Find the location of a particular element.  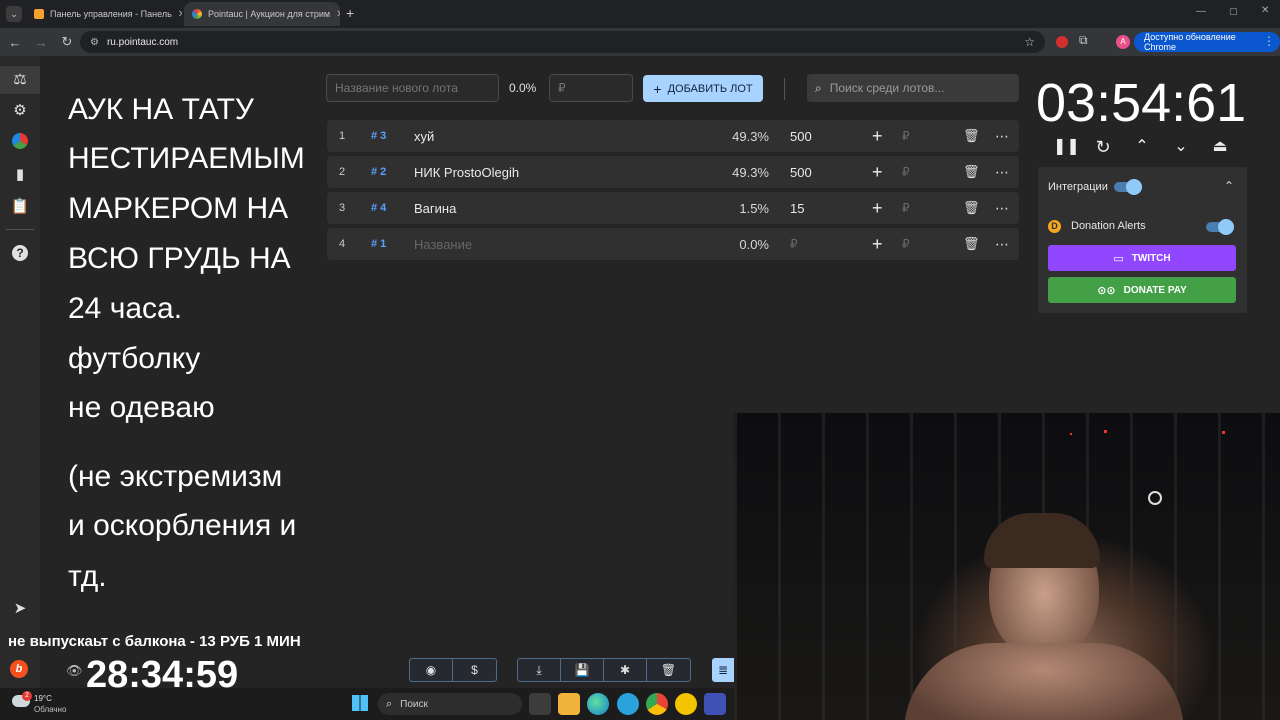

profile-avatar: A is located at coordinates (1123, 42).